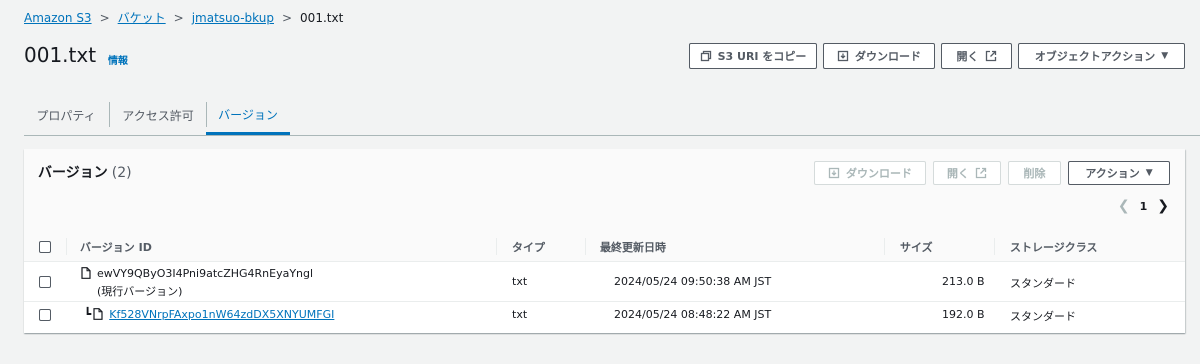 The height and width of the screenshot is (364, 1200). I want to click on breadcrumb-amazon-s3: Amazon S3, so click(58, 18).